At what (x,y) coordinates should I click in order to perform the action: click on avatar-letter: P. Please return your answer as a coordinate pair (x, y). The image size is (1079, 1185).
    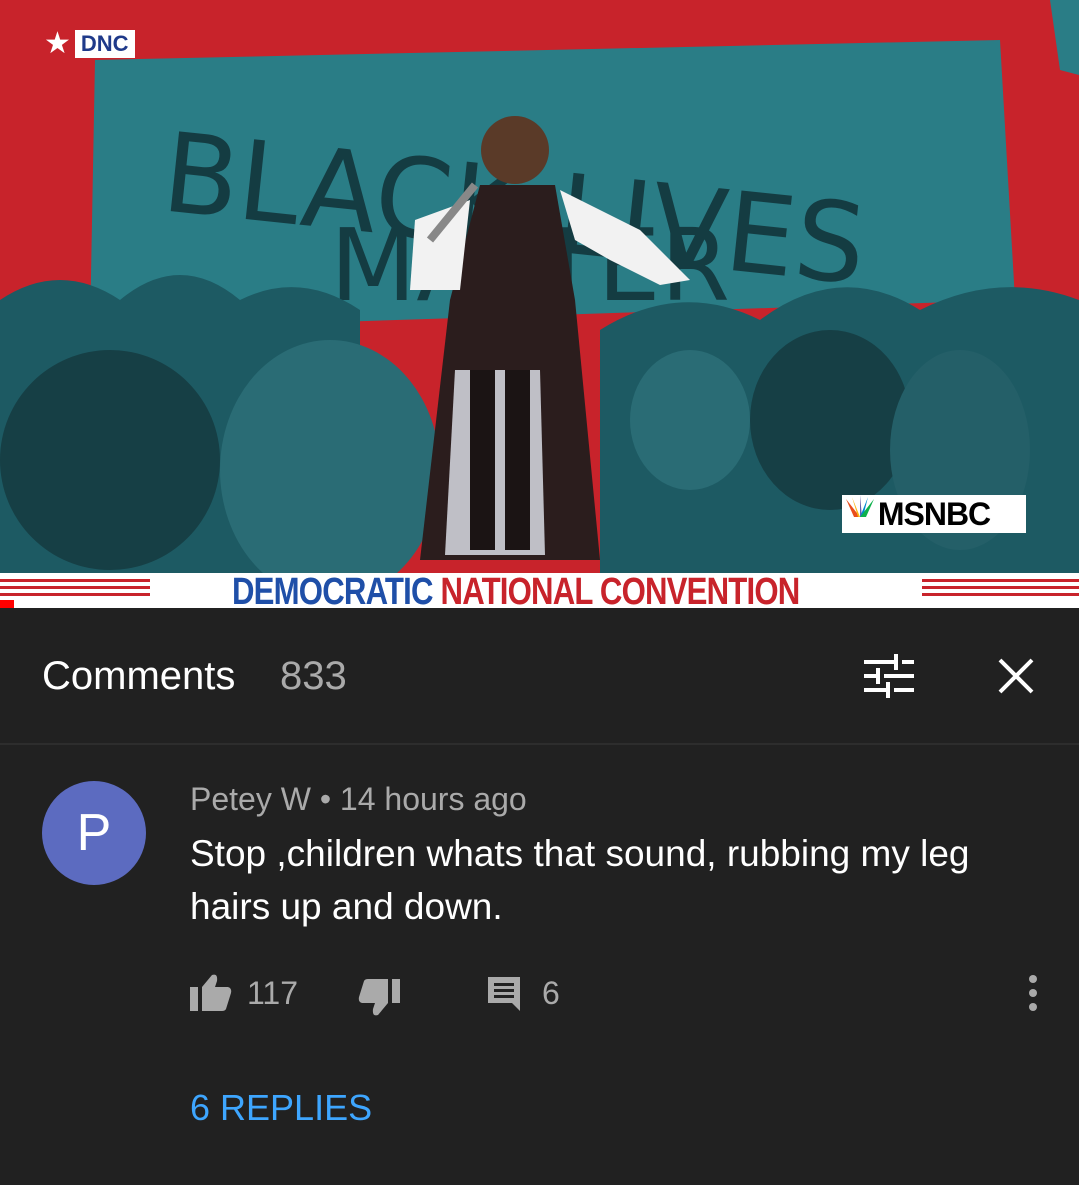
    Looking at the image, I should click on (94, 833).